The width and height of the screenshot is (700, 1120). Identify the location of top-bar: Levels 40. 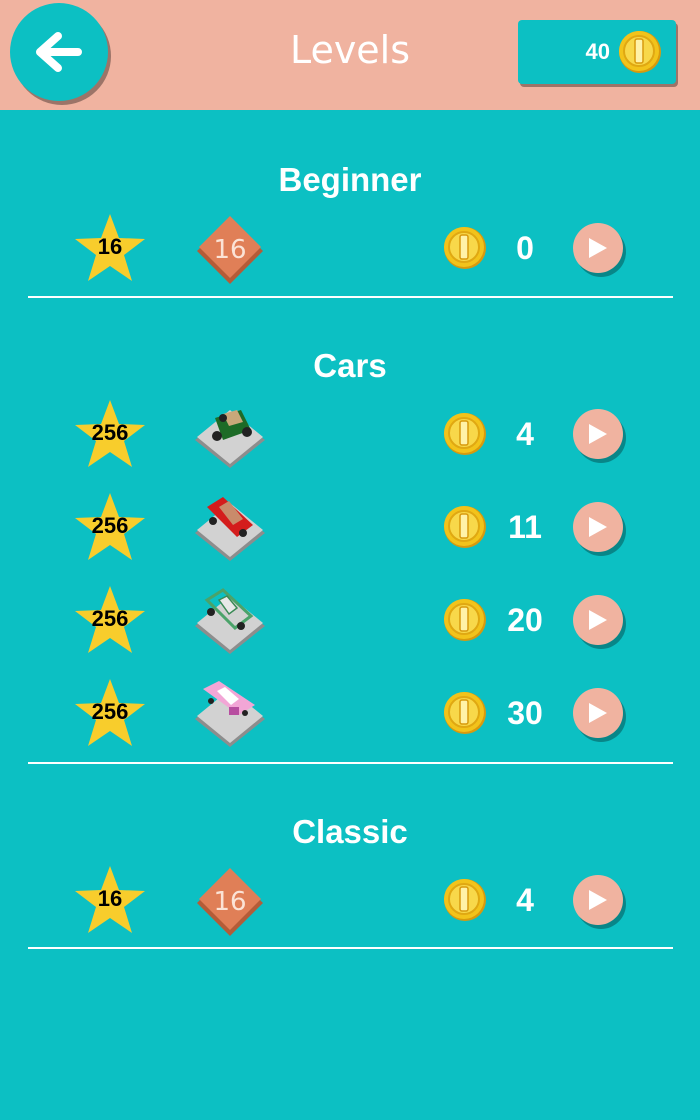
(350, 55).